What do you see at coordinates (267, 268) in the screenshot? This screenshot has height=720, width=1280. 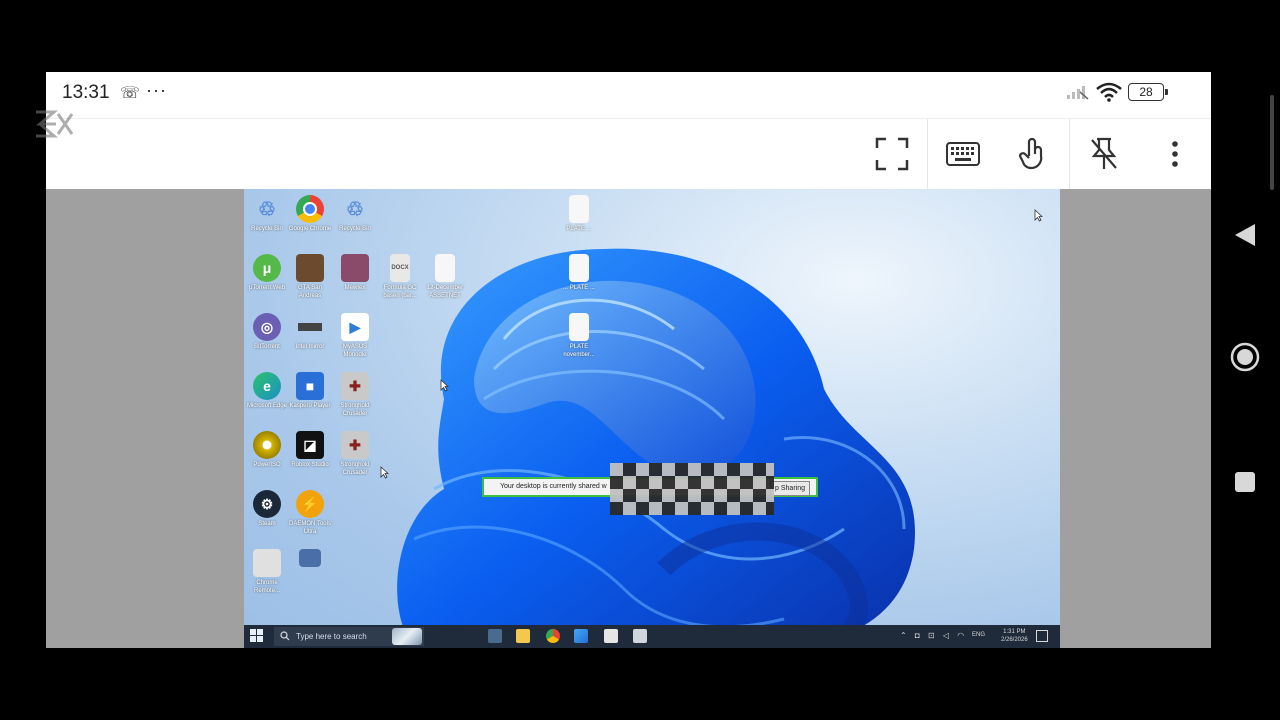 I see `utorrent-icon: μ` at bounding box center [267, 268].